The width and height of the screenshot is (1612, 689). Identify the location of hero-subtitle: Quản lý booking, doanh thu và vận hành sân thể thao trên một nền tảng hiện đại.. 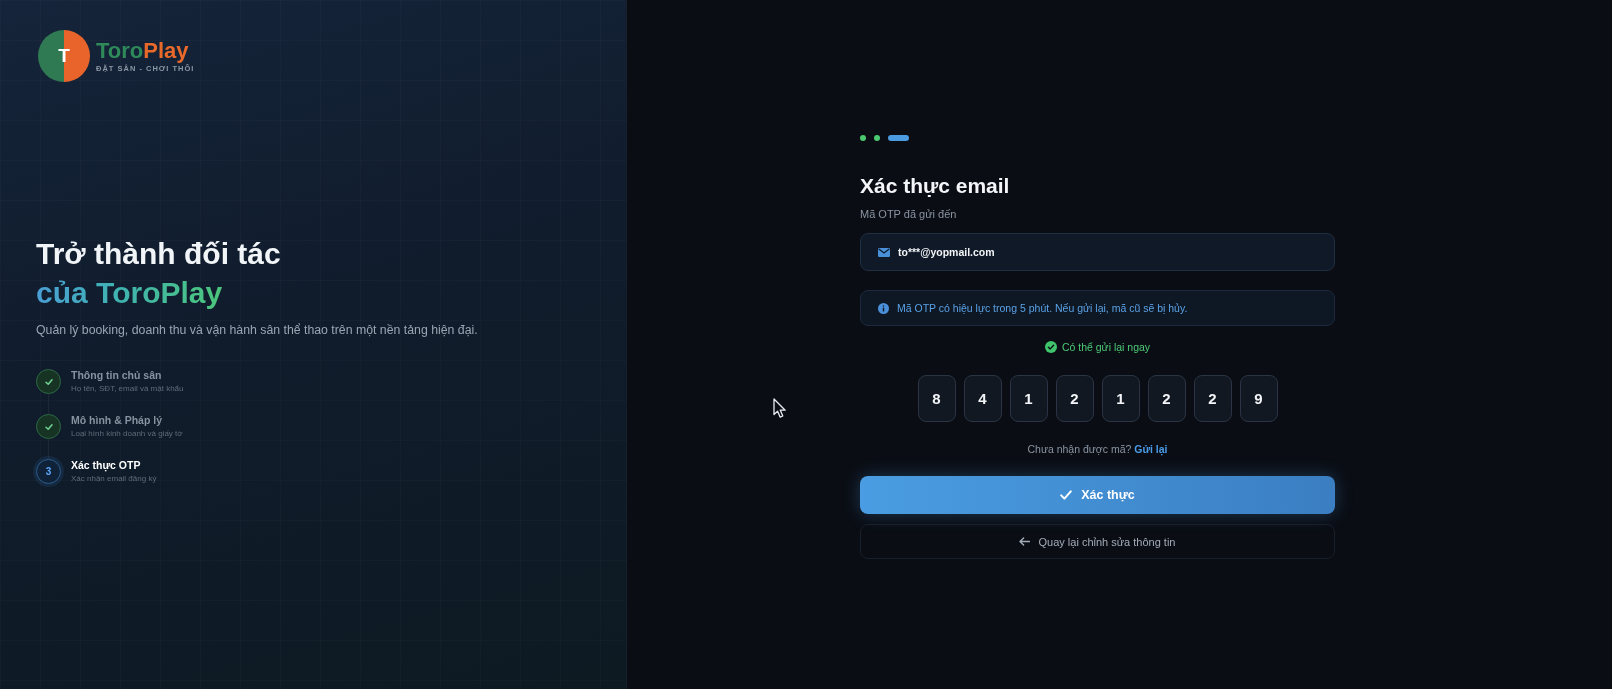
(257, 330).